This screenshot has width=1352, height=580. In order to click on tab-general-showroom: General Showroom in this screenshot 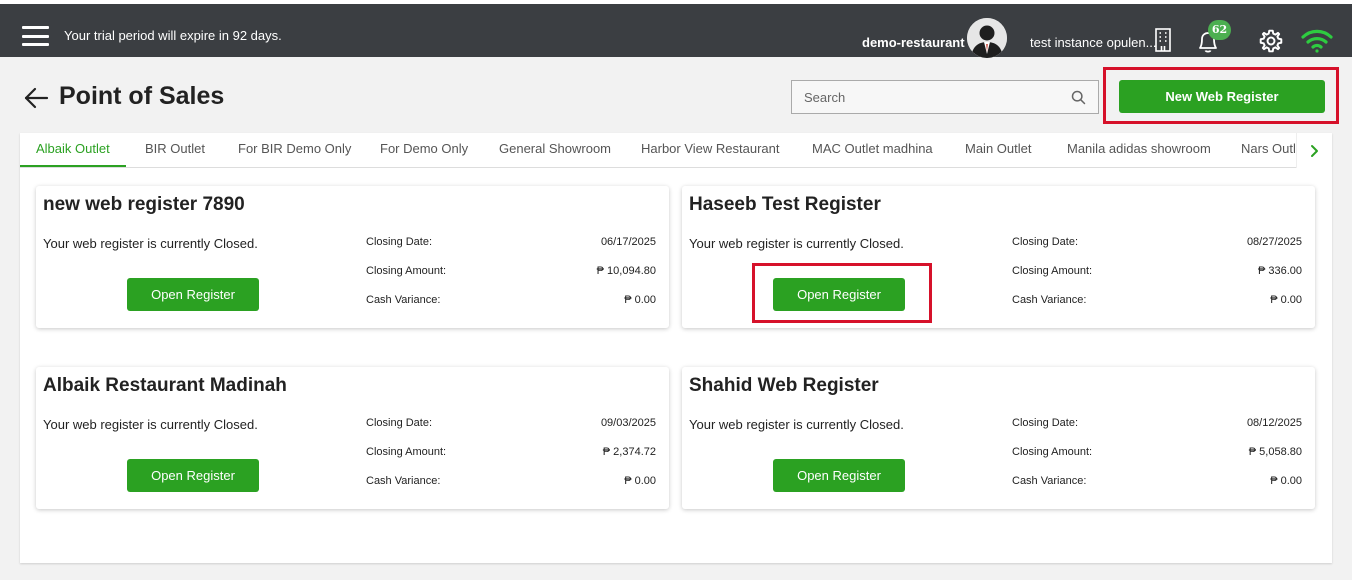, I will do `click(555, 150)`.